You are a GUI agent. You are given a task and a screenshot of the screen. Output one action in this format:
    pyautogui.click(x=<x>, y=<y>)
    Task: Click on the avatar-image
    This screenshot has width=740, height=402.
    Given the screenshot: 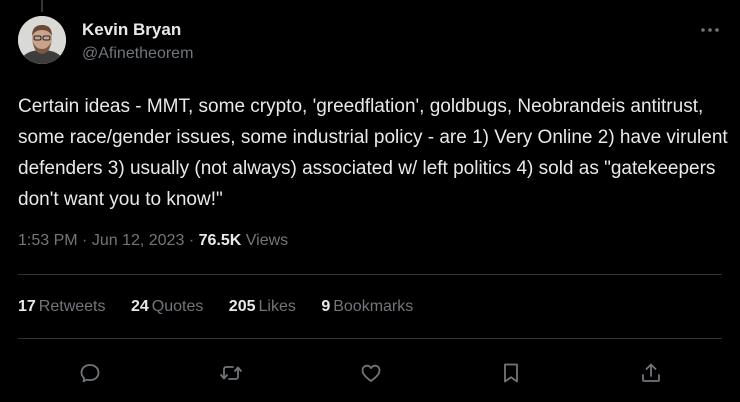 What is the action you would take?
    pyautogui.click(x=42, y=40)
    